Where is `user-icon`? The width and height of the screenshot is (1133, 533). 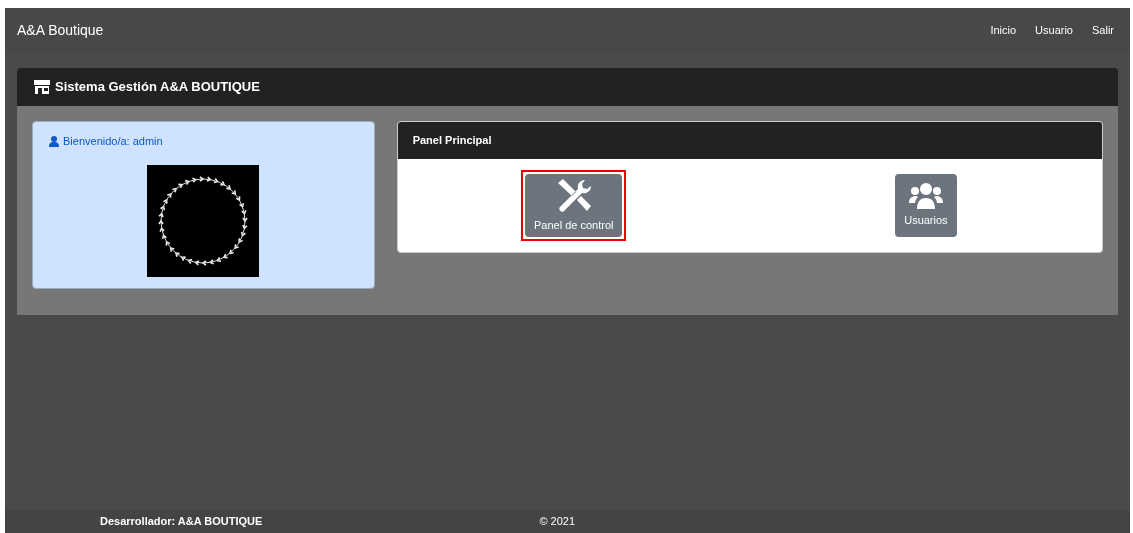 user-icon is located at coordinates (54, 141).